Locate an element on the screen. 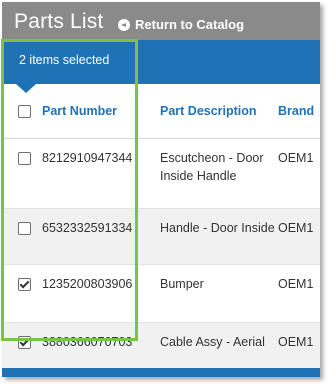  part-number-cell: 8212910947344 is located at coordinates (101, 173).